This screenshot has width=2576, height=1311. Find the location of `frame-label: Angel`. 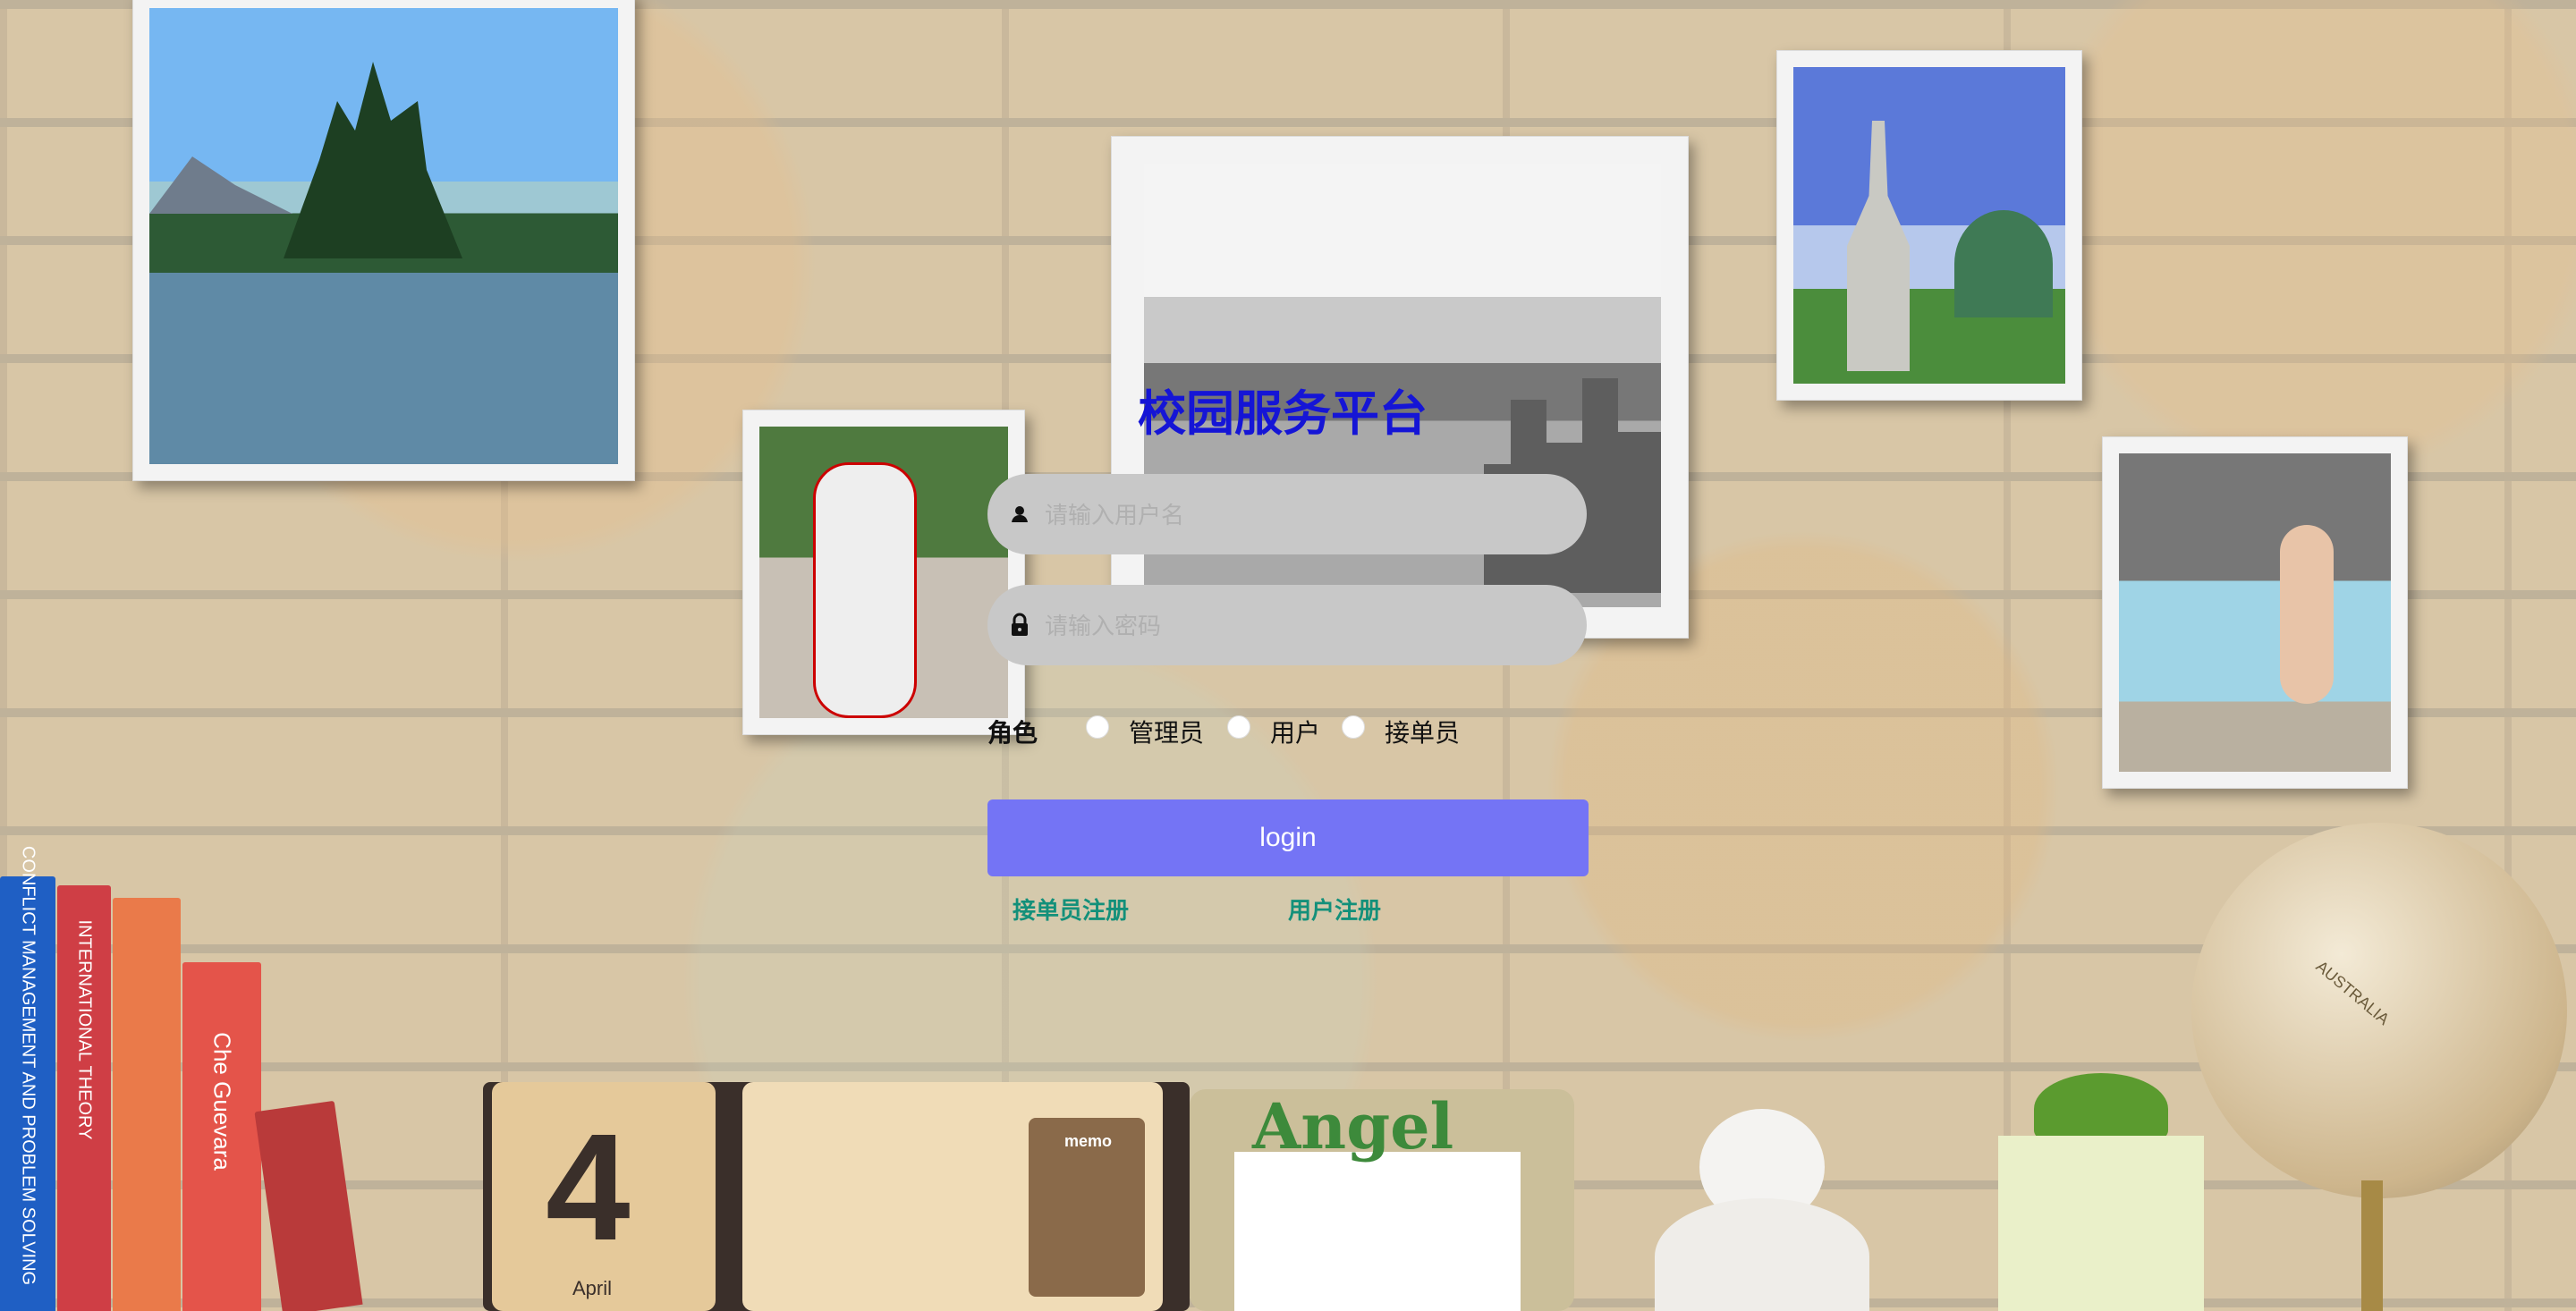

frame-label: Angel is located at coordinates (1353, 1126).